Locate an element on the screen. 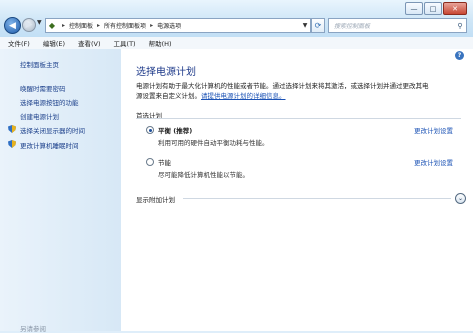 This screenshot has width=473, height=333. plan-balanced-name: 平衡 (推荐) is located at coordinates (175, 130).